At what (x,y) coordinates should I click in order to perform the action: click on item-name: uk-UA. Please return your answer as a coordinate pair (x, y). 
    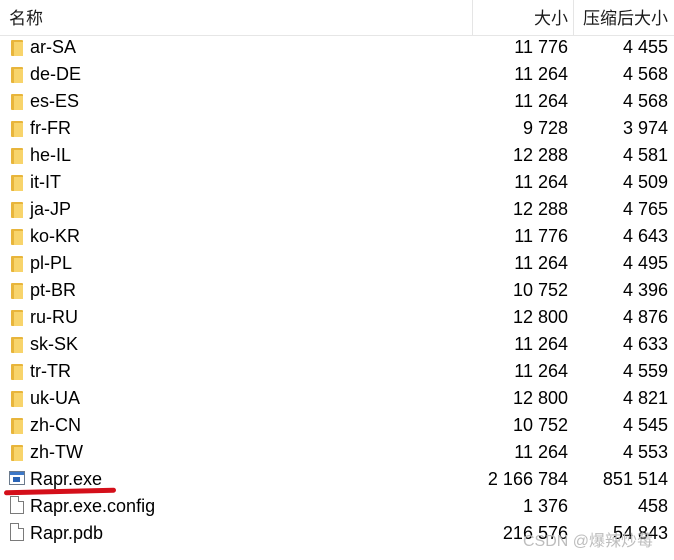
    Looking at the image, I should click on (55, 398).